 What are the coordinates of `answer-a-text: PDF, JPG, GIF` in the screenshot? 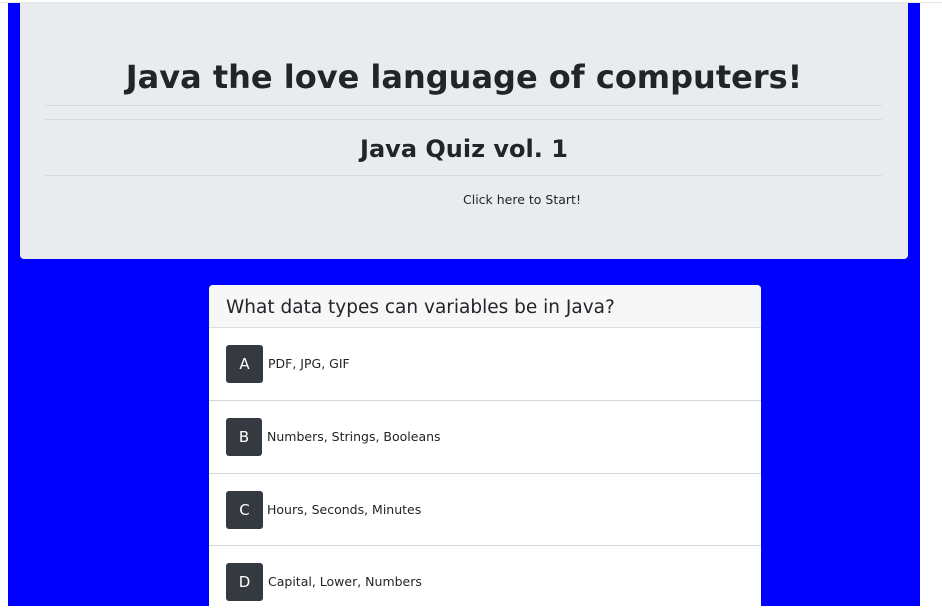 It's located at (309, 363).